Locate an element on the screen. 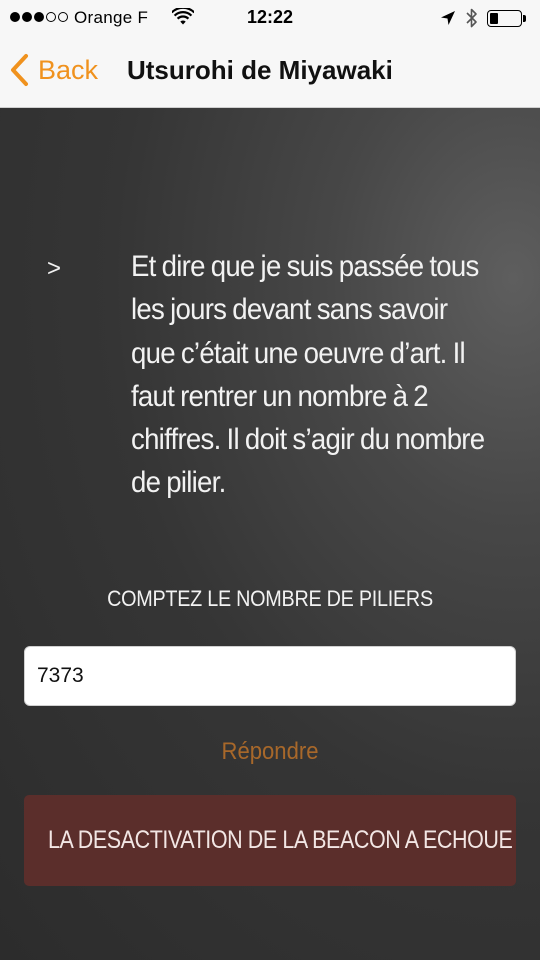  navigation-bar: Back Utsurohi de Miyawaki is located at coordinates (270, 72).